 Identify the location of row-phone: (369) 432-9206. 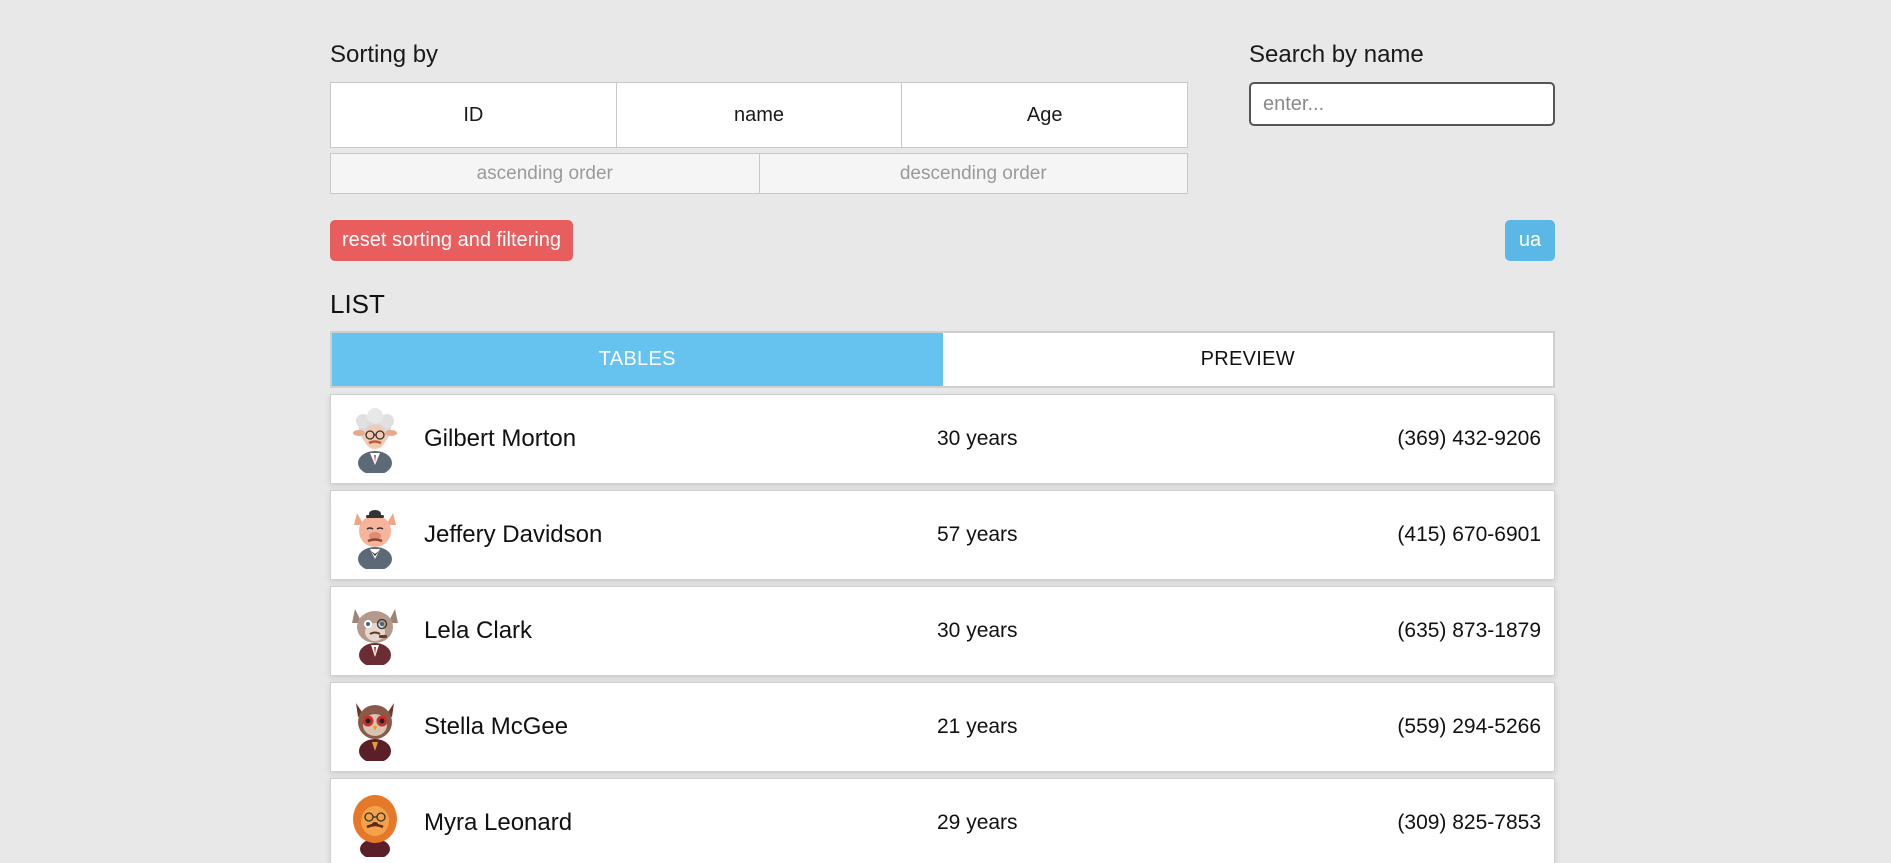
(1469, 438).